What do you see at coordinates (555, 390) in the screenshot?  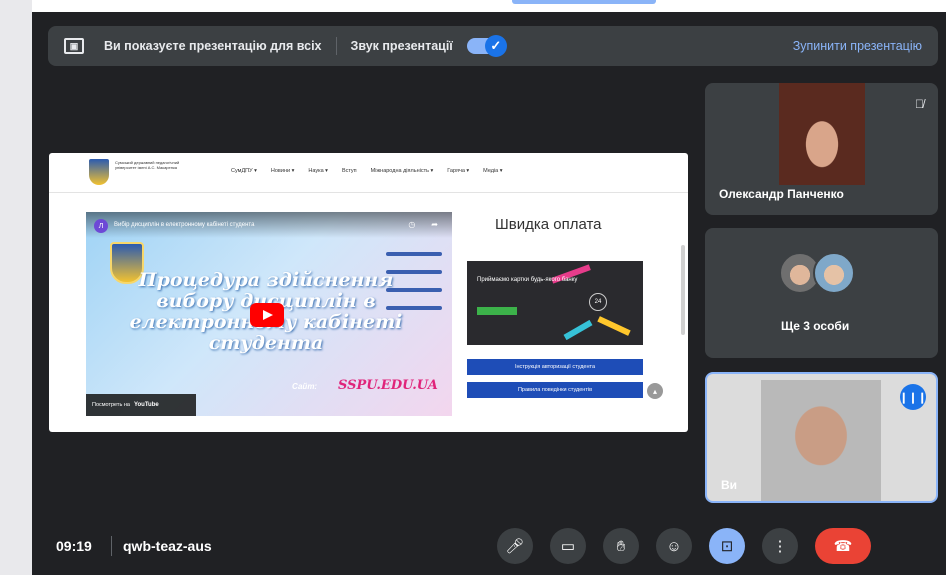 I see `student-rules-button: Правила поведінки студентів` at bounding box center [555, 390].